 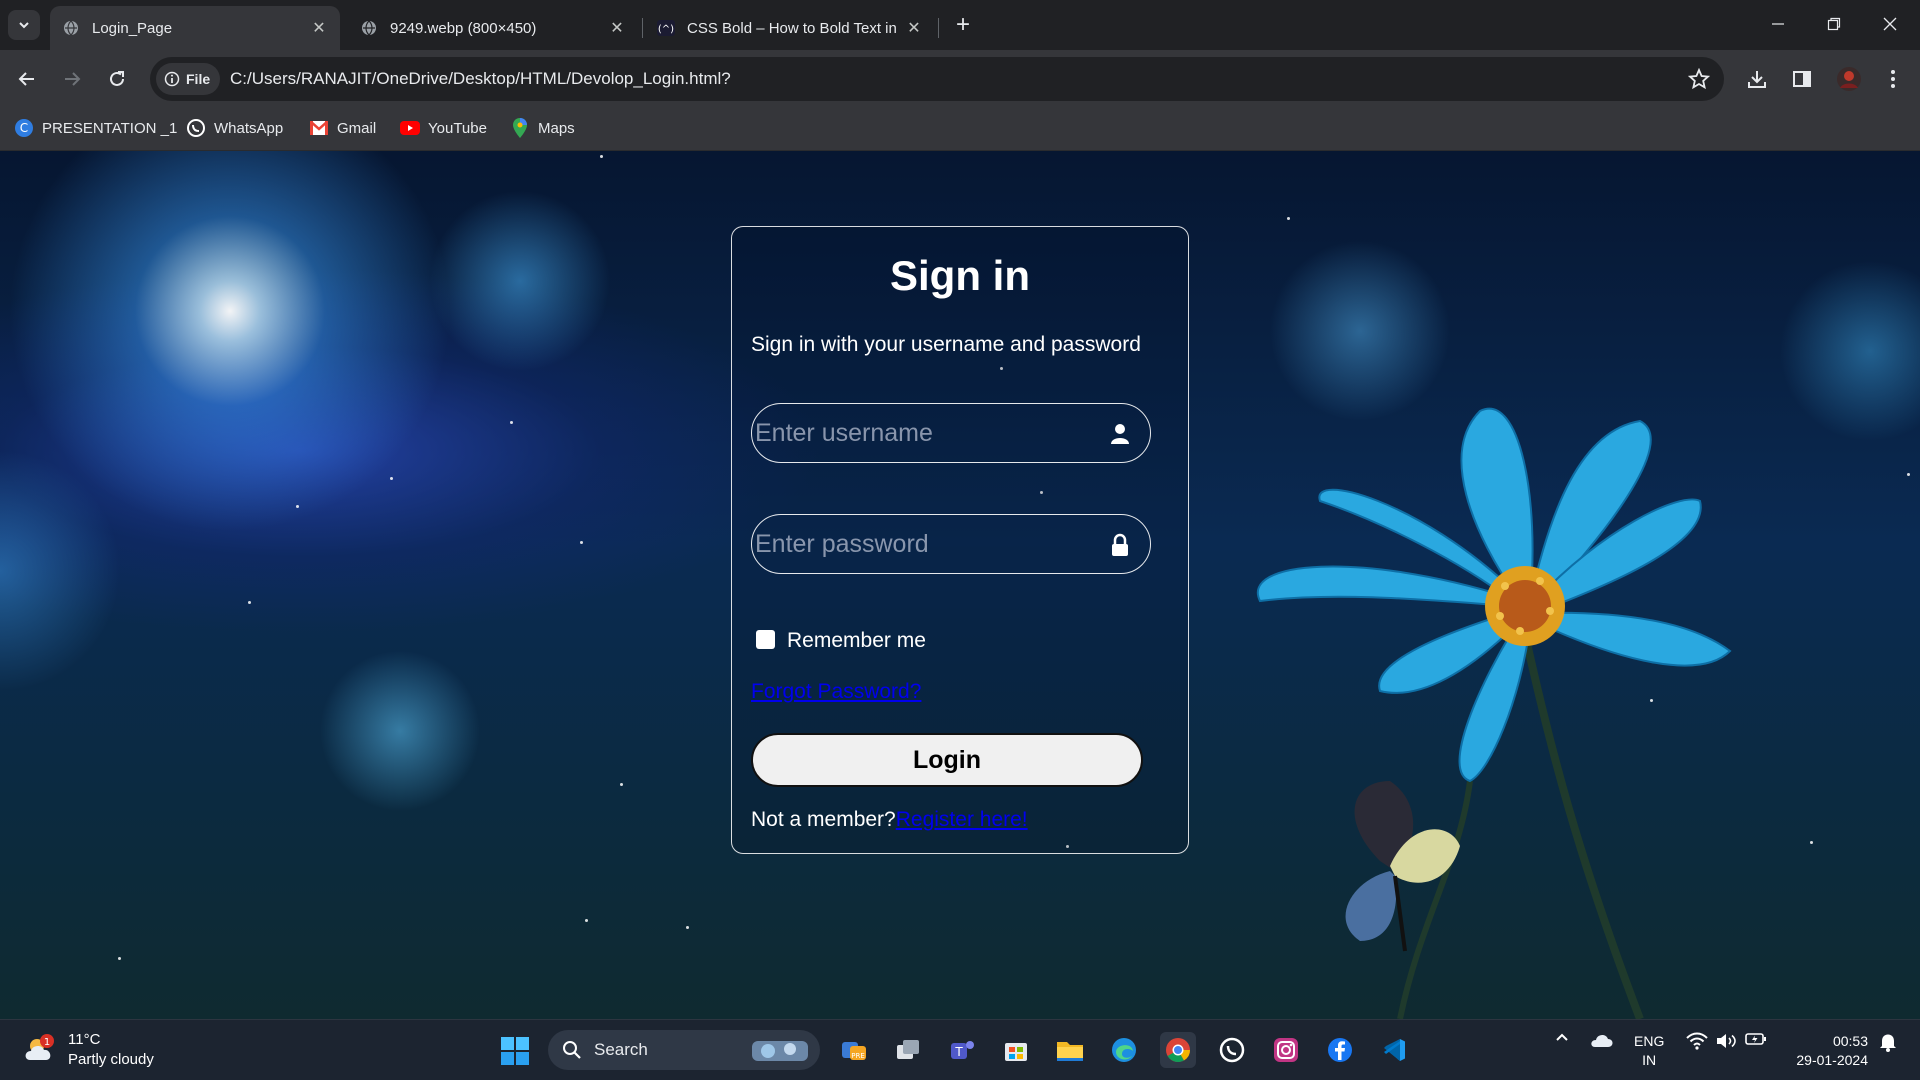 I want to click on show-hidden-icons-button, so click(x=1562, y=1037).